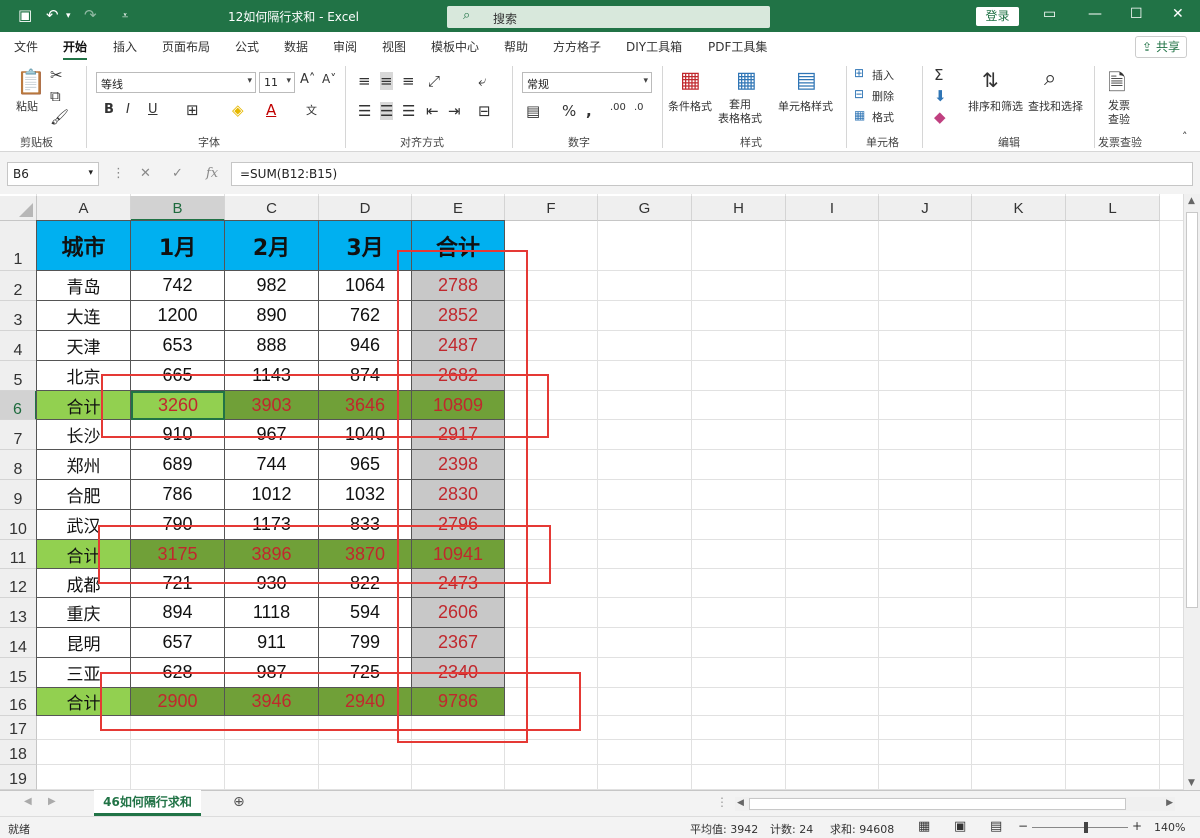 The height and width of the screenshot is (838, 1200). Describe the element at coordinates (18, 405) in the screenshot. I see `row-header-6: 6` at that location.